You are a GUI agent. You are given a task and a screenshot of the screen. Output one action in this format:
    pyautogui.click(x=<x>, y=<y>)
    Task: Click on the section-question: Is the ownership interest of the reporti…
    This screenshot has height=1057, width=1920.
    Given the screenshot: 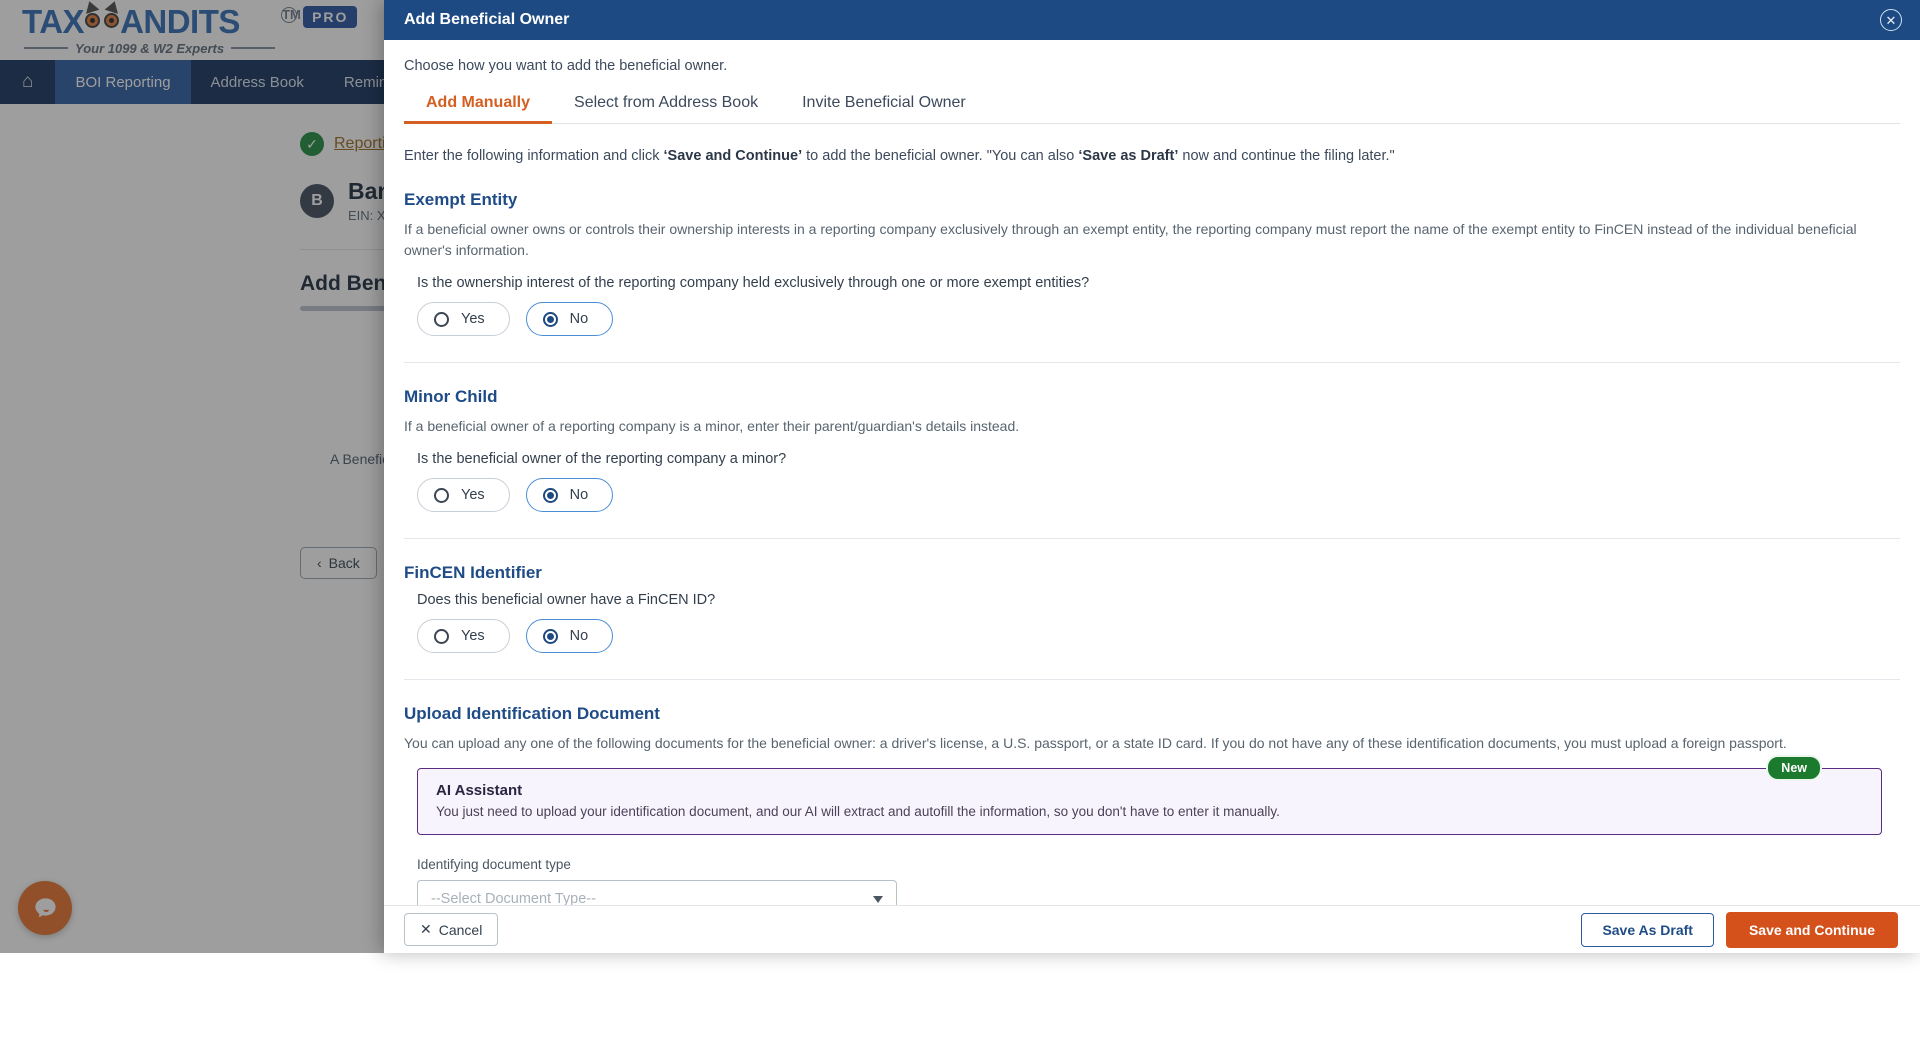 What is the action you would take?
    pyautogui.click(x=1158, y=283)
    